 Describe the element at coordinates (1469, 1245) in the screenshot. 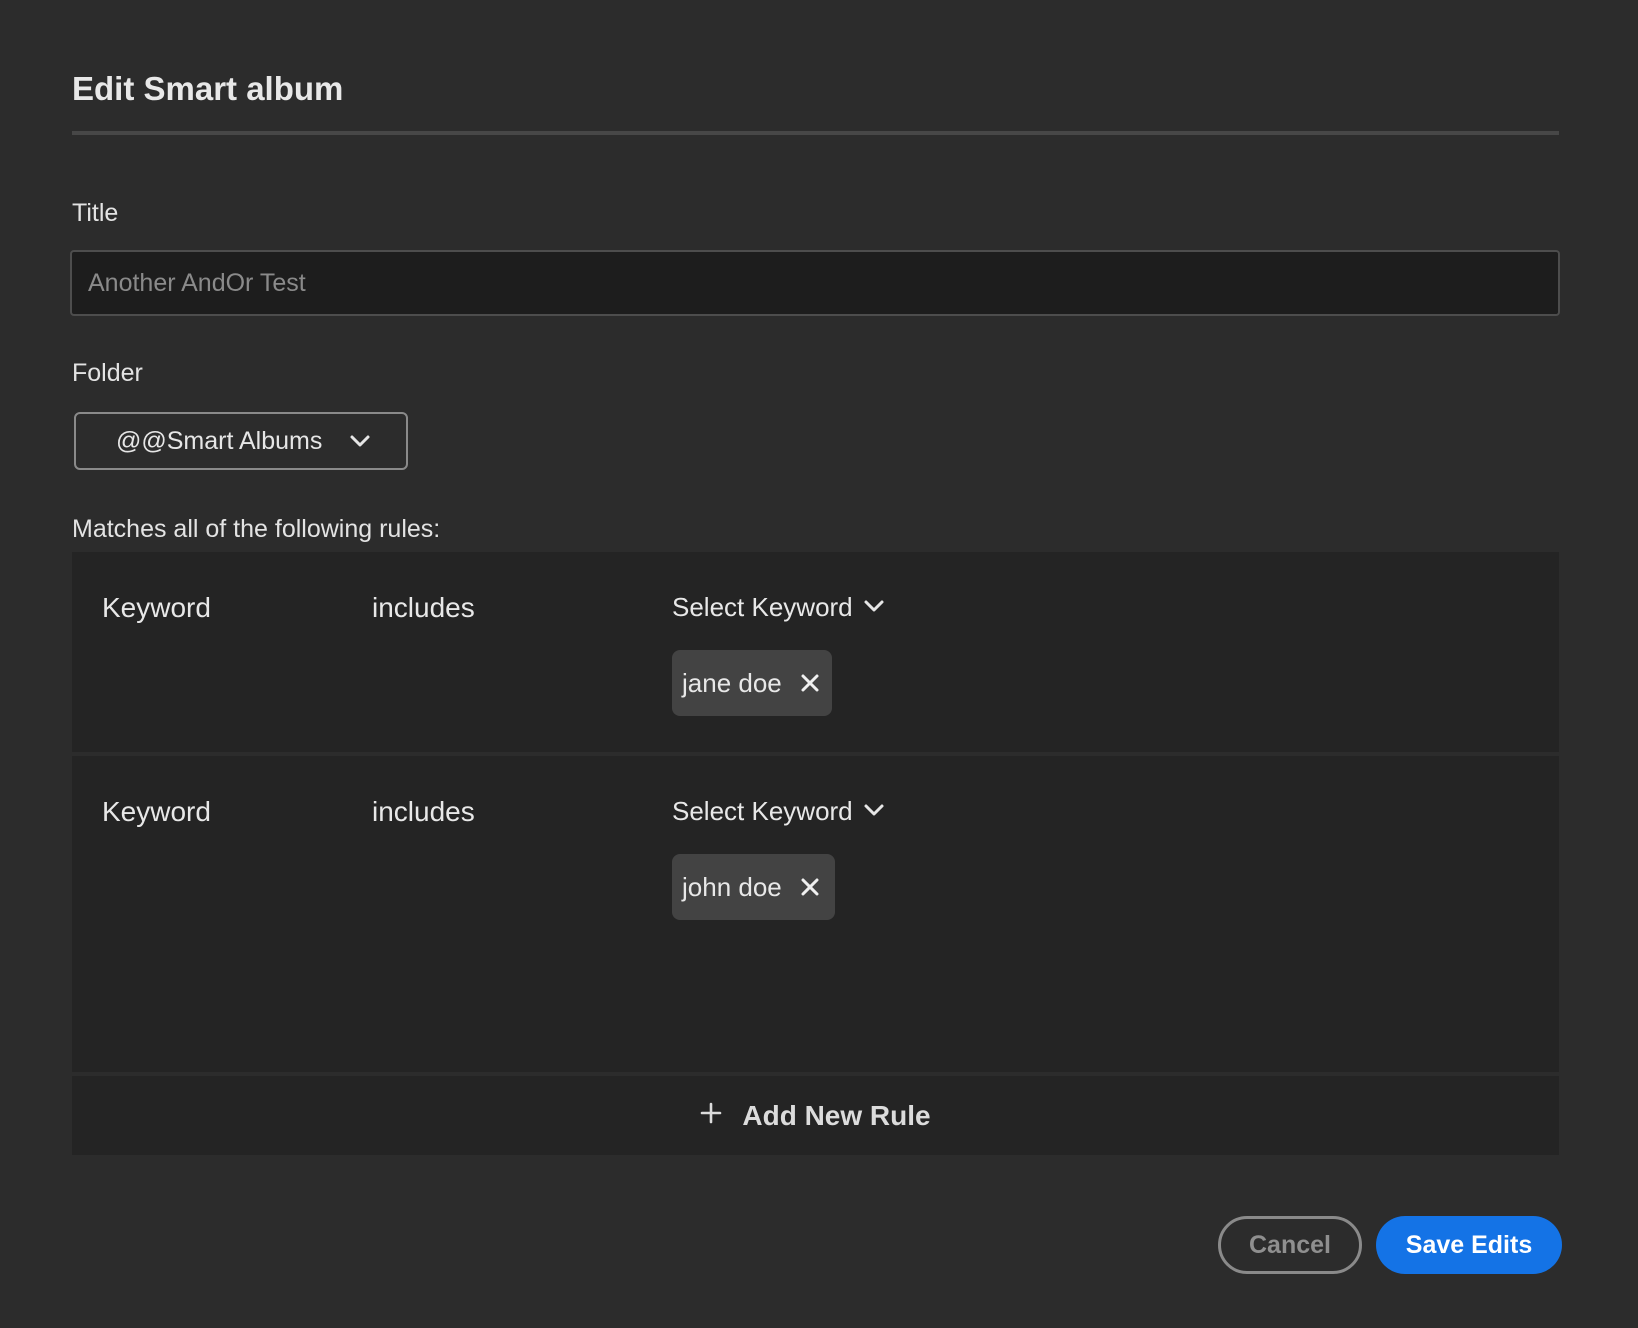

I see `save-edits-button: Save Edits` at that location.